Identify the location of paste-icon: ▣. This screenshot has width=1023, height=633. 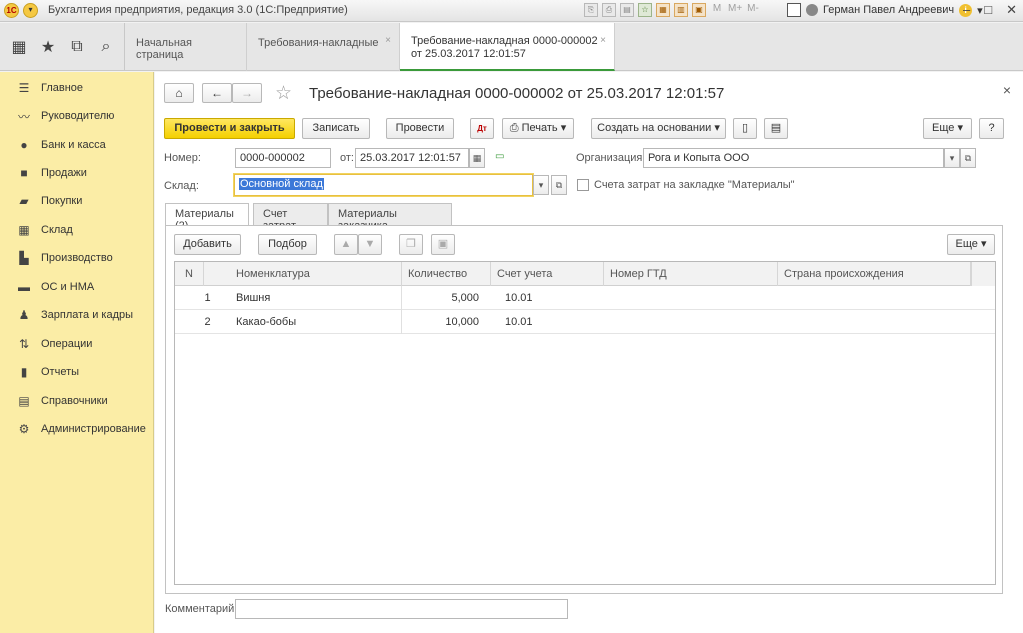
(443, 244).